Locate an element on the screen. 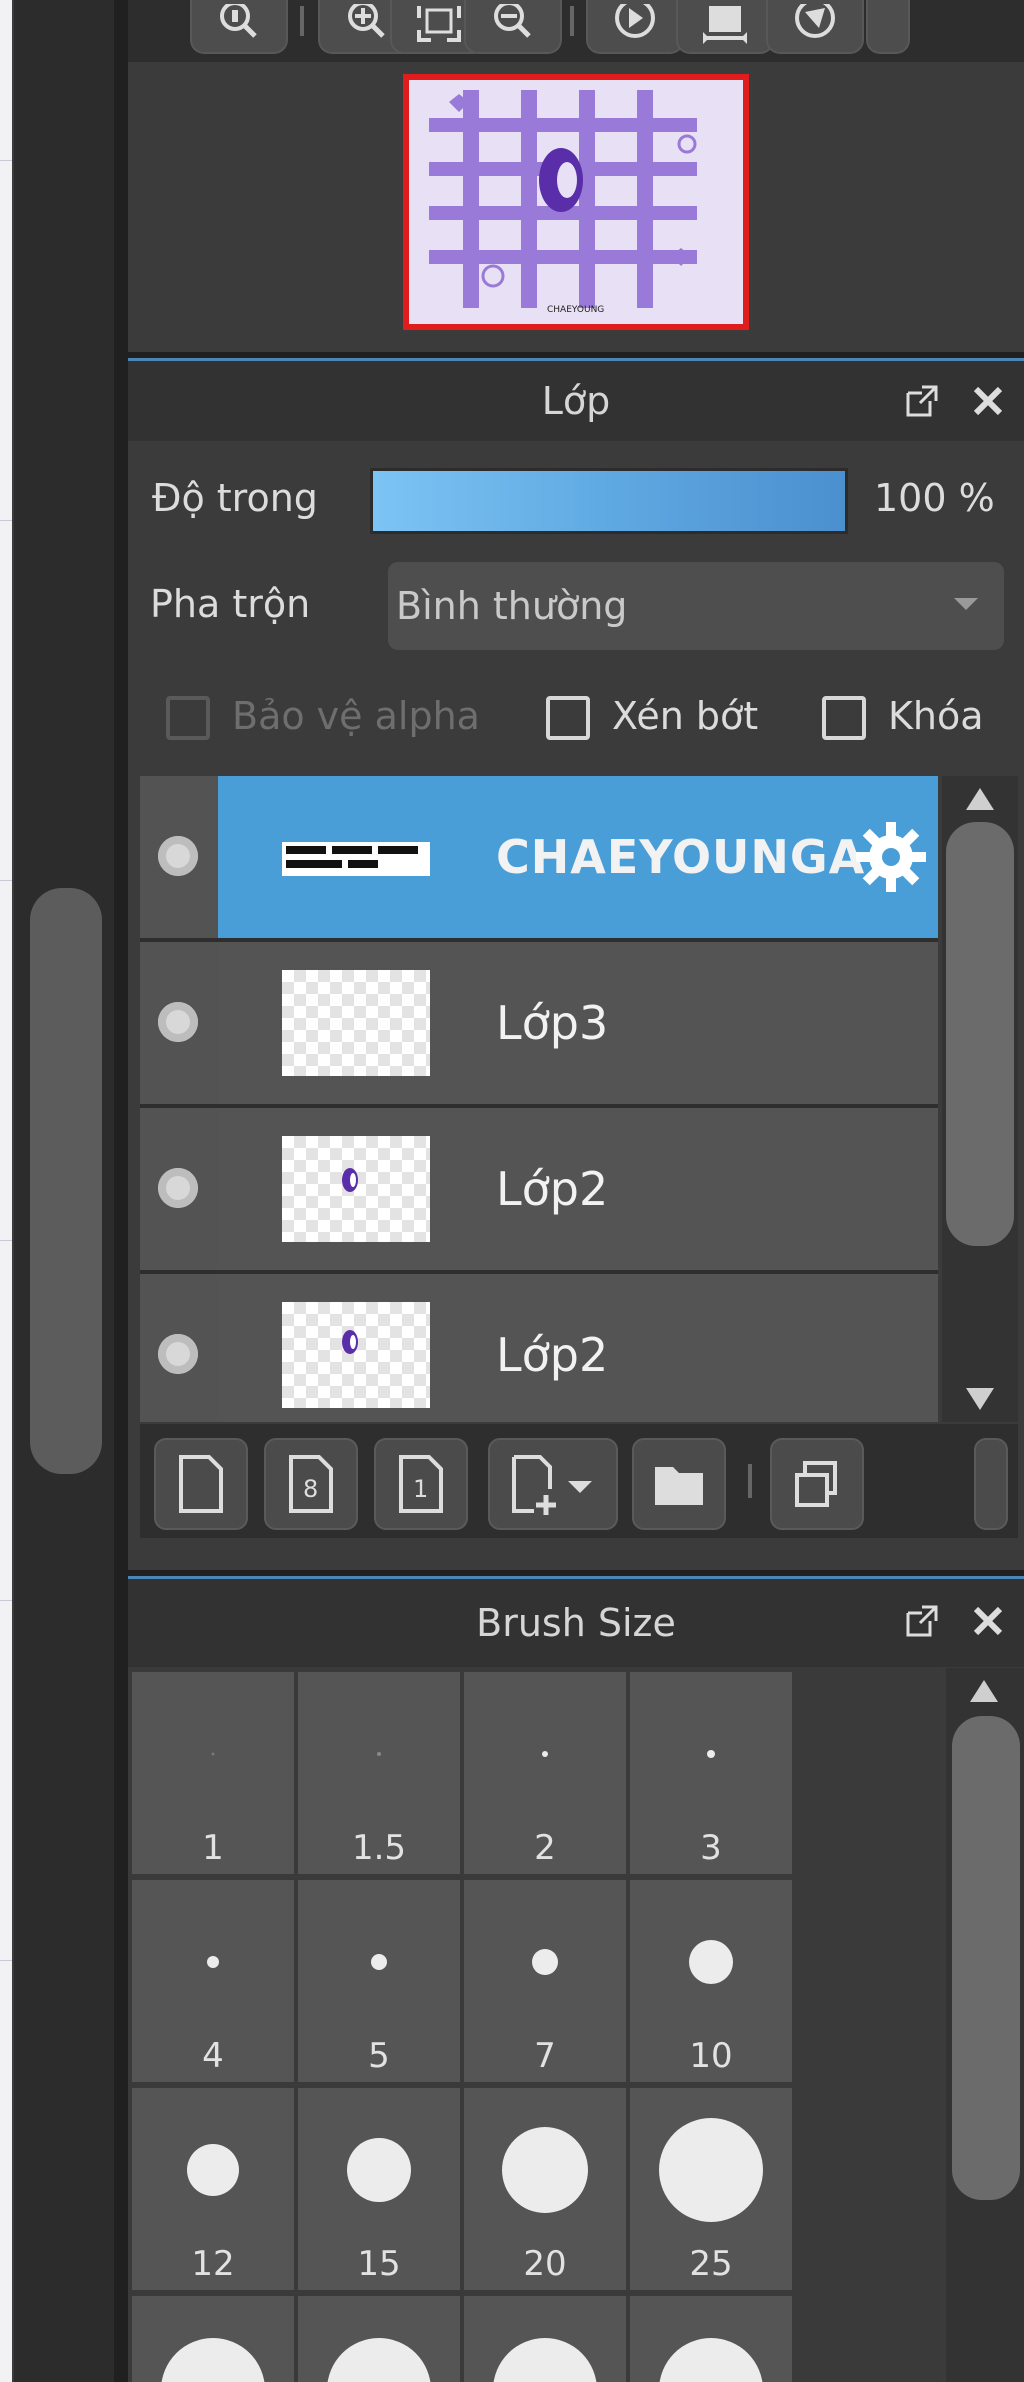 The image size is (1024, 2382). new-folder-button is located at coordinates (679, 1484).